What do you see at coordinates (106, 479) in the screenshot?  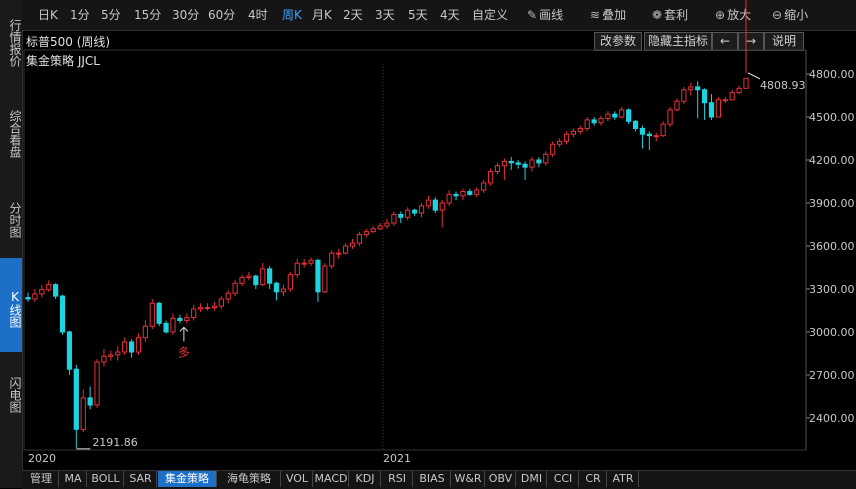 I see `indicator-tab-2: BOLL` at bounding box center [106, 479].